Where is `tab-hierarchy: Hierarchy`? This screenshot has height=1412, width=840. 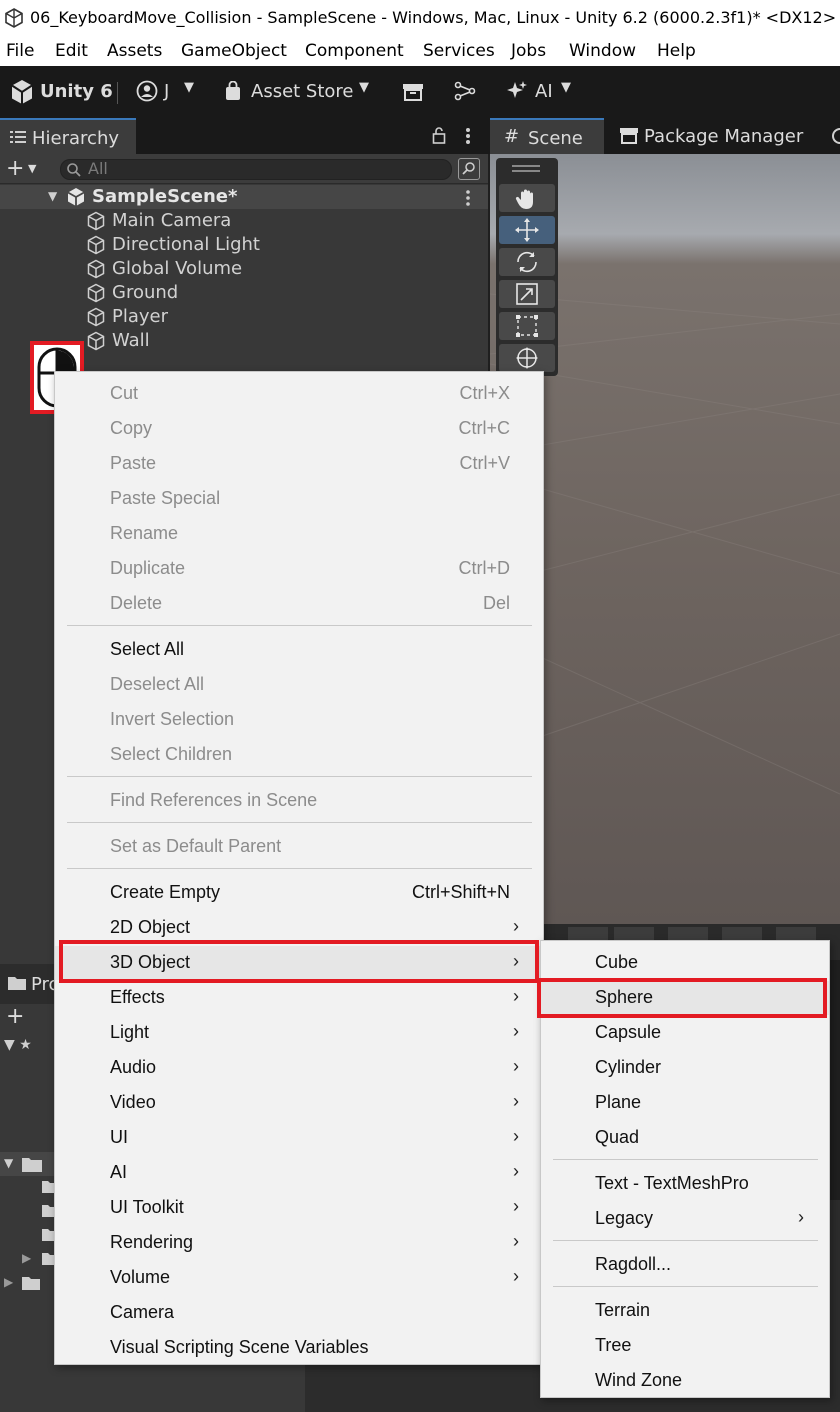
tab-hierarchy: Hierarchy is located at coordinates (68, 136).